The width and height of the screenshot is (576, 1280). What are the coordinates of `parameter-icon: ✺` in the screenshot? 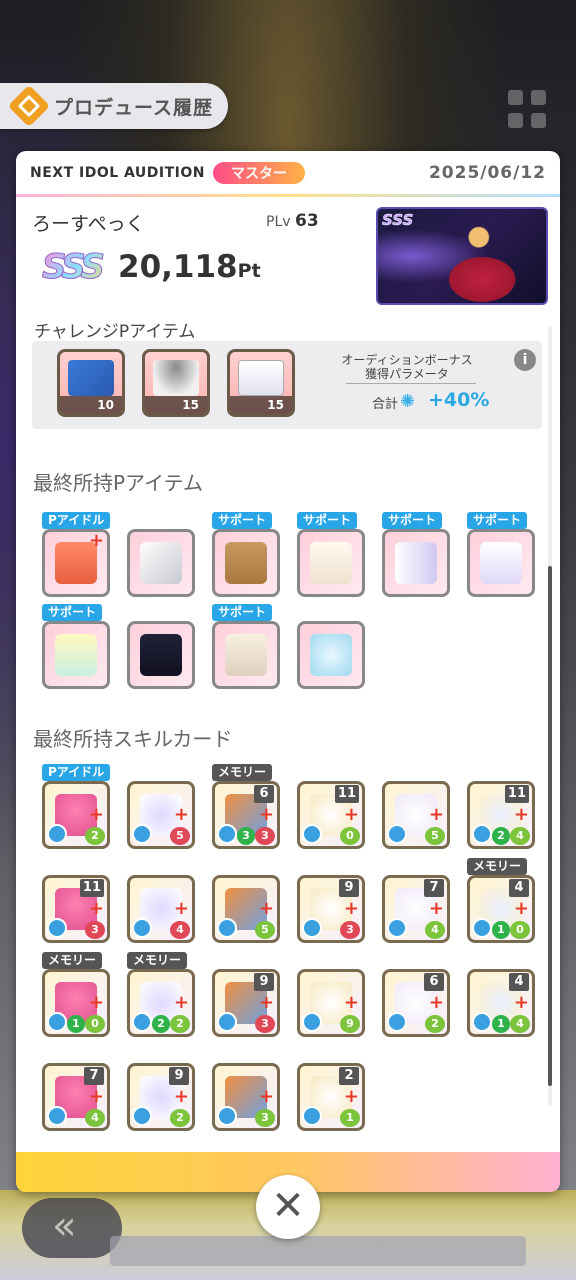 It's located at (408, 401).